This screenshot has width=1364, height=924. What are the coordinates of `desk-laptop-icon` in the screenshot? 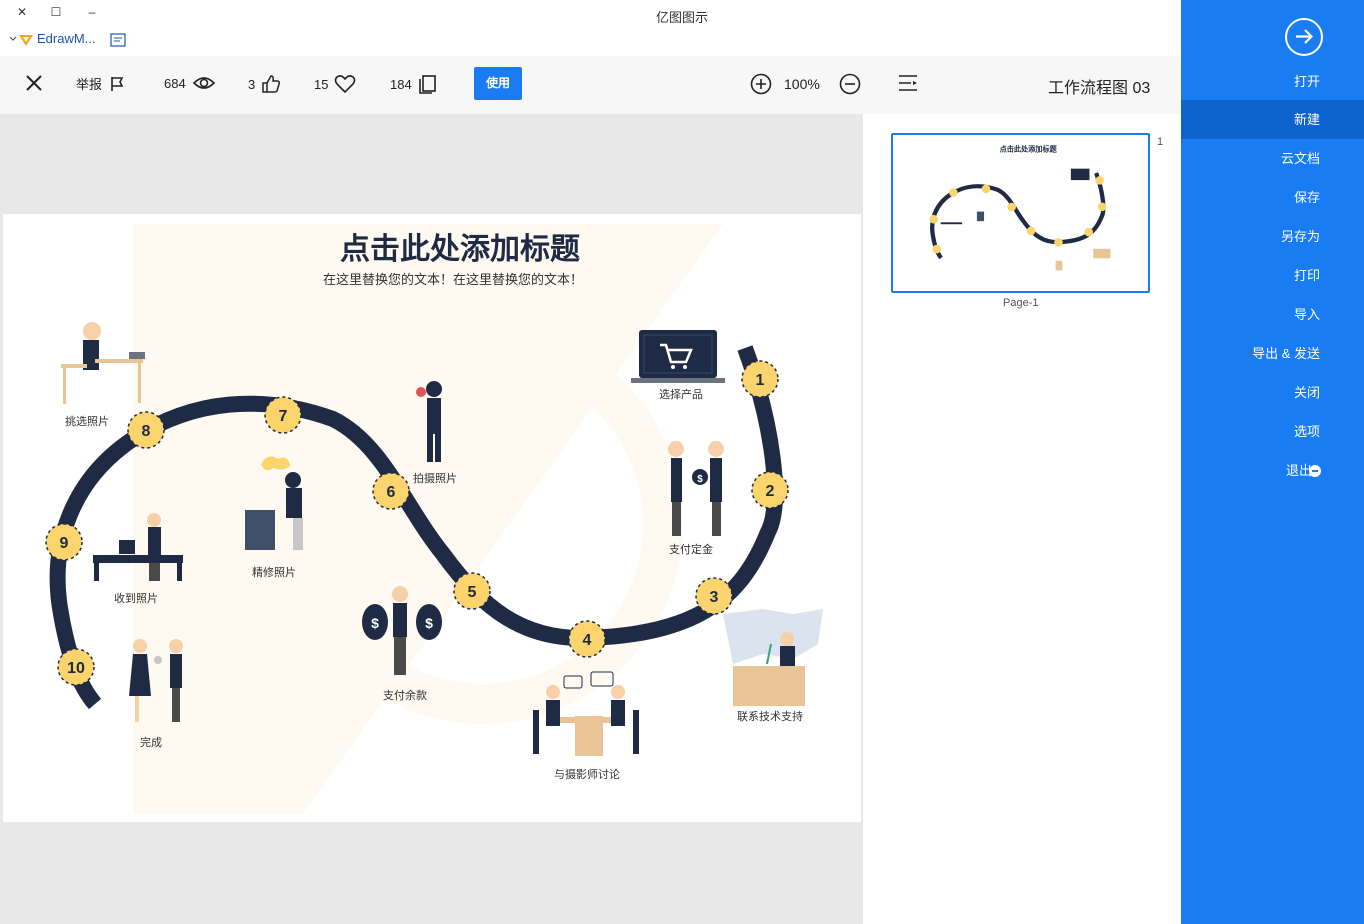 It's located at (103, 363).